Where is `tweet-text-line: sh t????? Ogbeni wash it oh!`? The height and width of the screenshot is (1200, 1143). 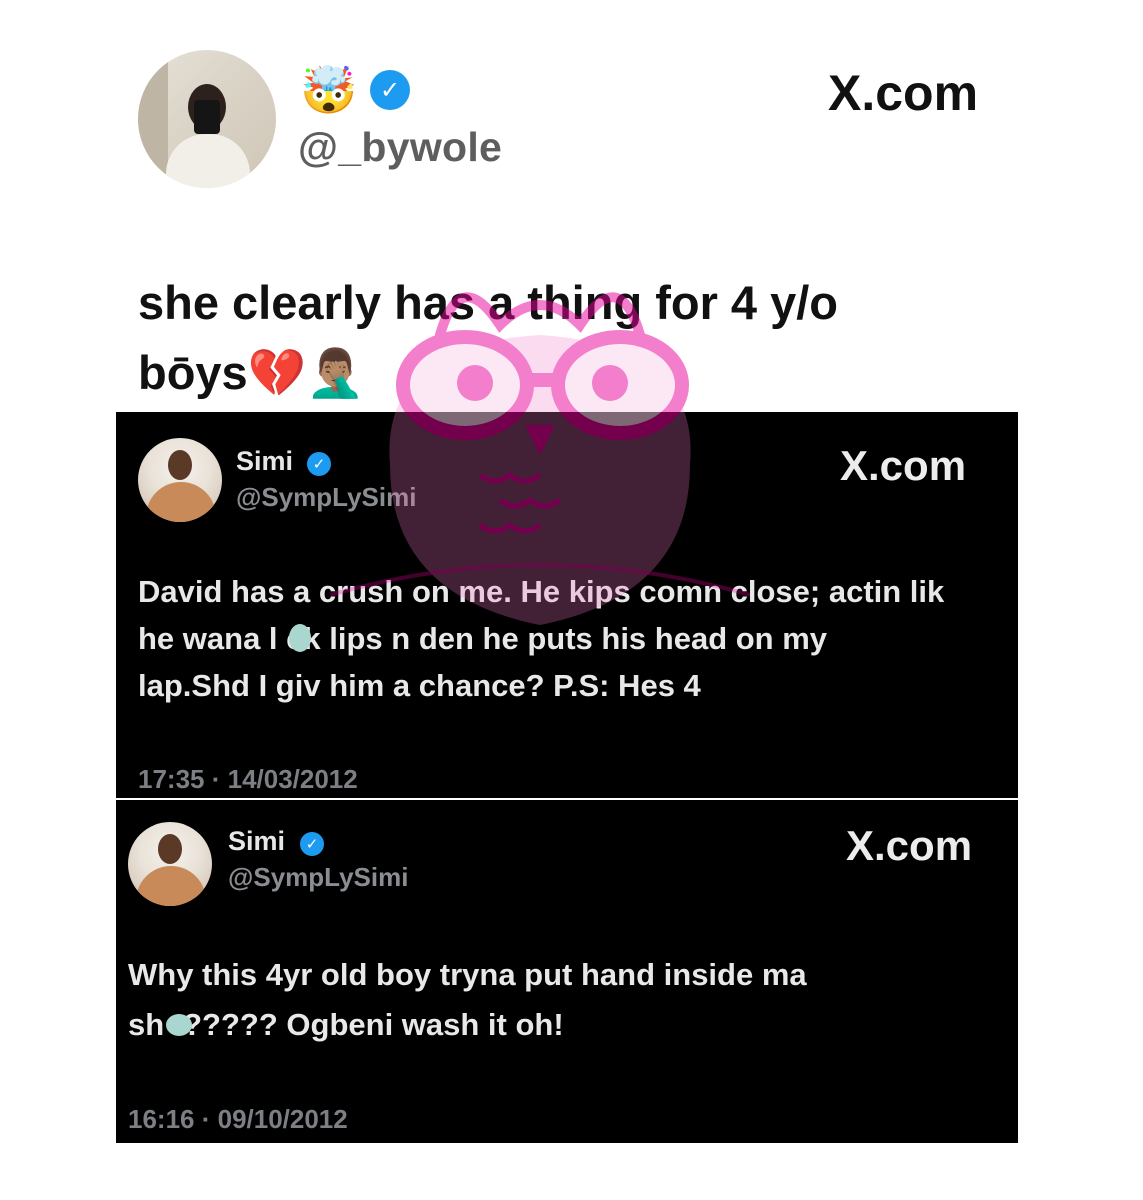
tweet-text-line: sh t????? Ogbeni wash it oh! is located at coordinates (346, 1024).